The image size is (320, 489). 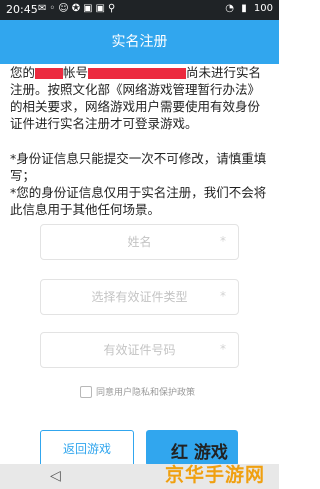 What do you see at coordinates (139, 10) in the screenshot?
I see `status-bar: 20:45 ✉◦☺✪▣▣⚲ ◔ ▮ 100` at bounding box center [139, 10].